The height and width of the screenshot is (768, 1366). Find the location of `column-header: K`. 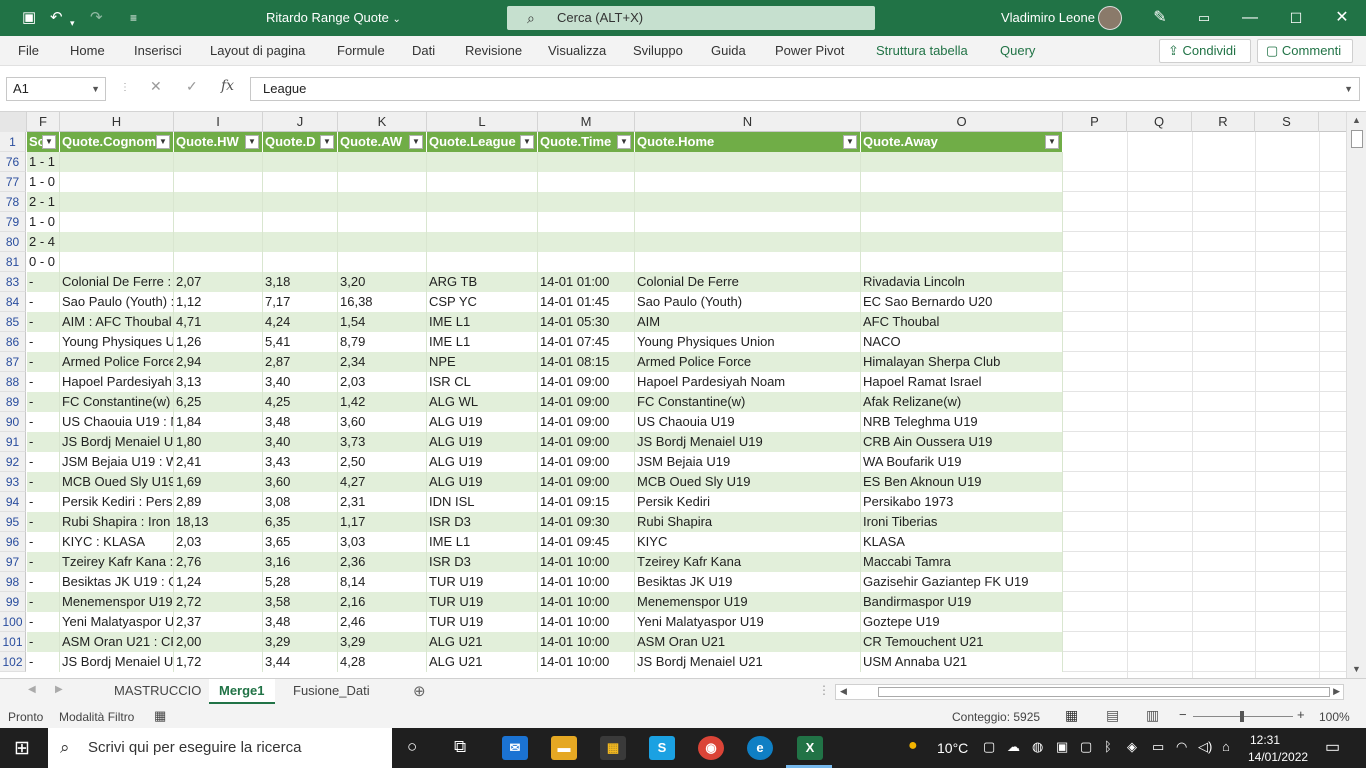

column-header: K is located at coordinates (382, 122).